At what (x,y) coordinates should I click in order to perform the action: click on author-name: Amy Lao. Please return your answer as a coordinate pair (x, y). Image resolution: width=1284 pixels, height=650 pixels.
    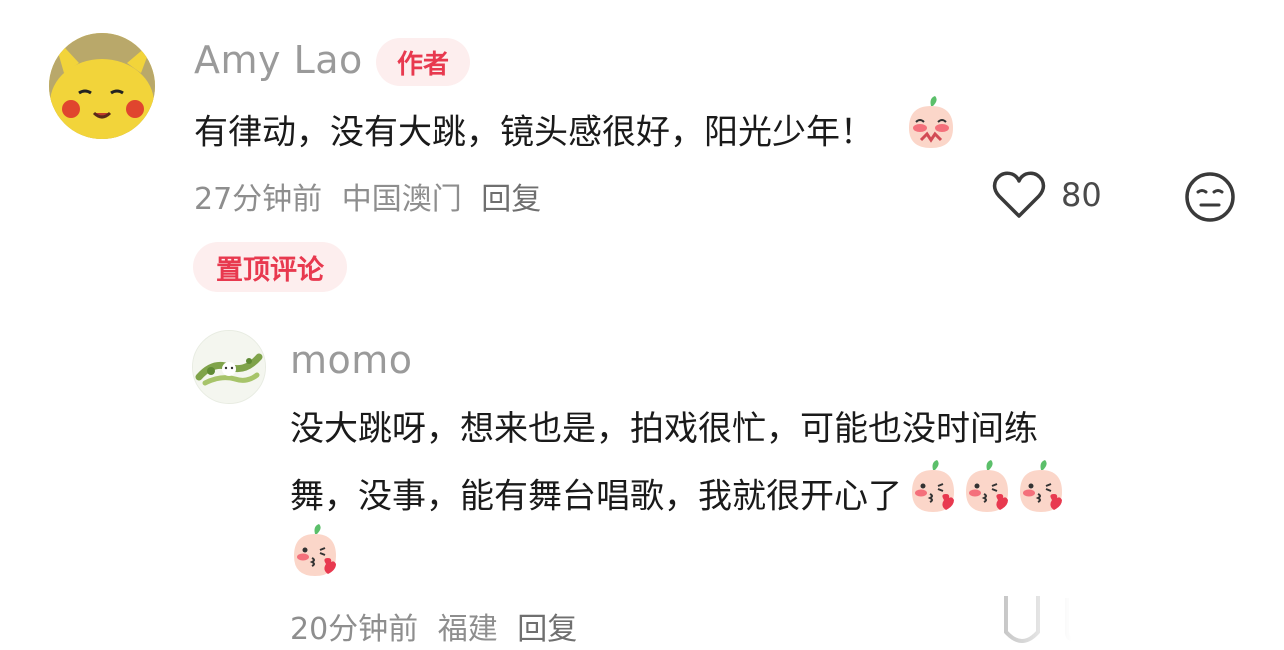
    Looking at the image, I should click on (278, 60).